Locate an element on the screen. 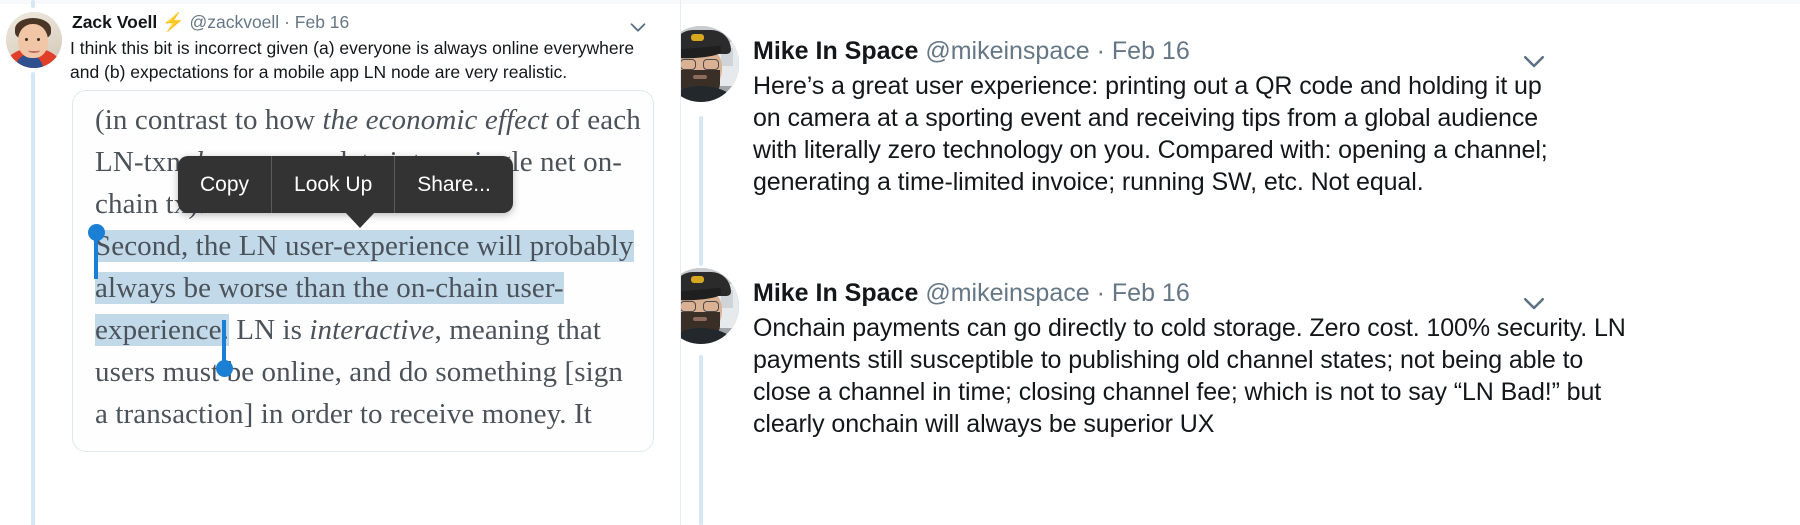 This screenshot has height=525, width=1800. selection-end-handle is located at coordinates (224, 368).